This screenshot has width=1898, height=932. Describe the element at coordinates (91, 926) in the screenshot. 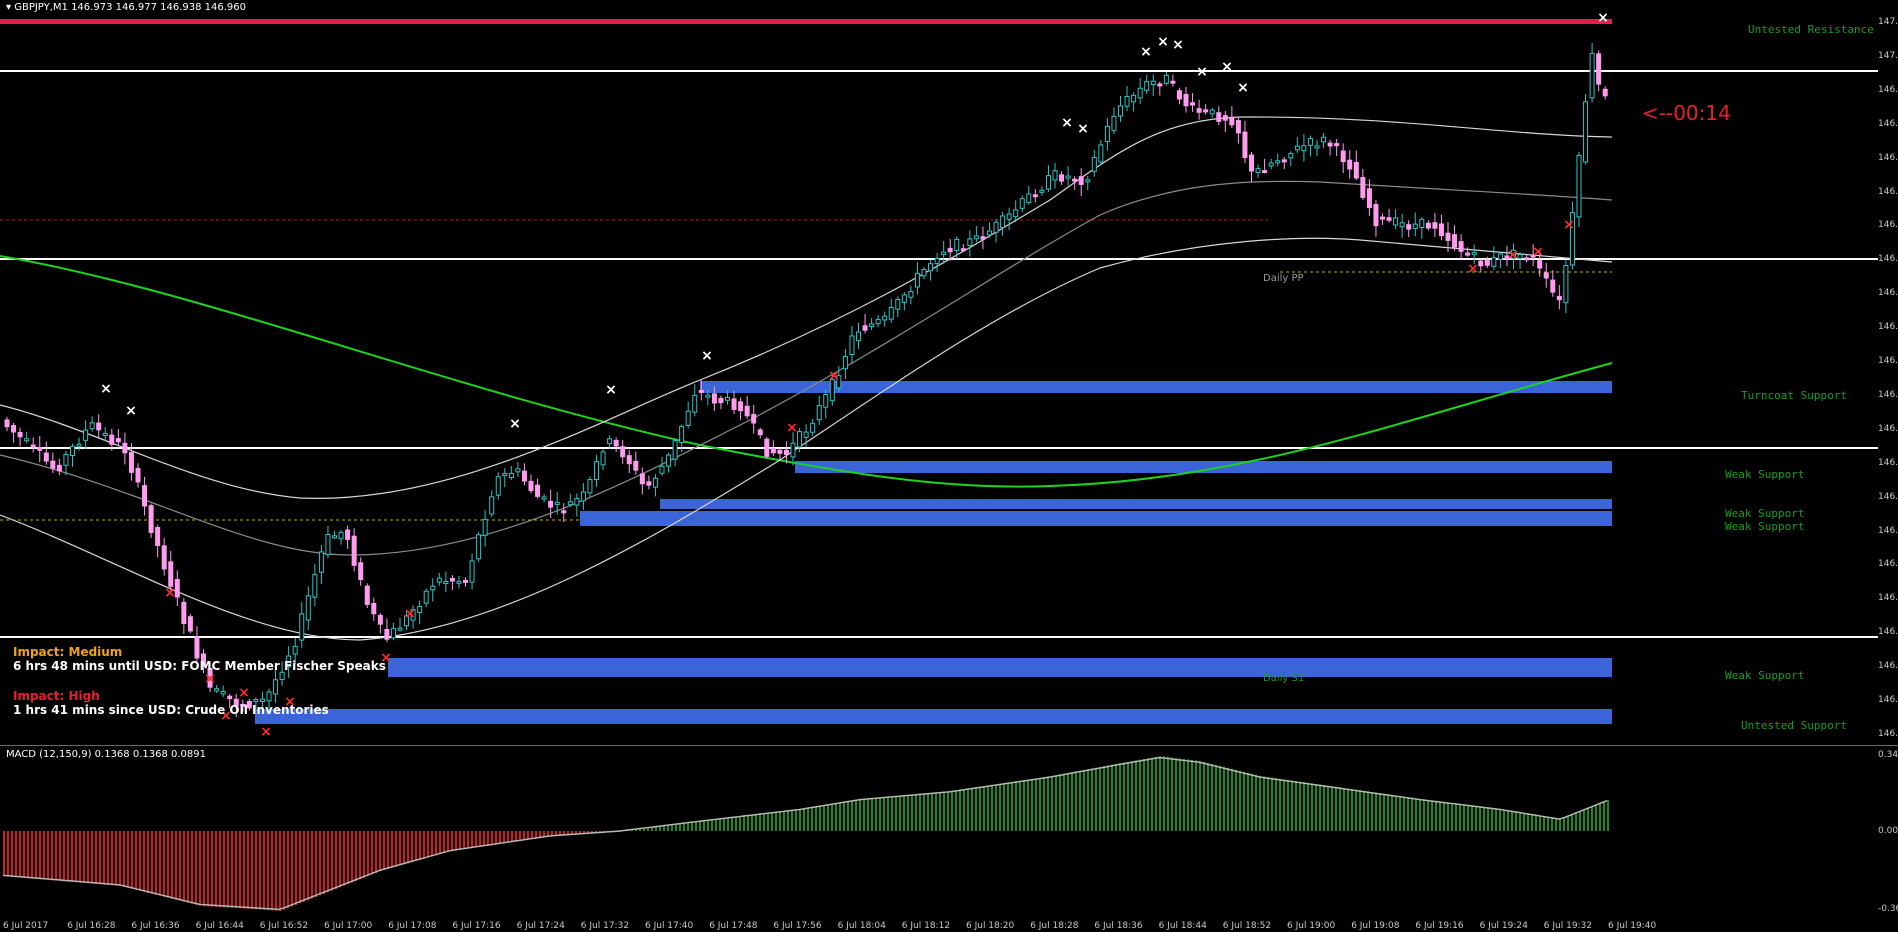

I see `time-tick-label: 6 Jul 16:28` at that location.